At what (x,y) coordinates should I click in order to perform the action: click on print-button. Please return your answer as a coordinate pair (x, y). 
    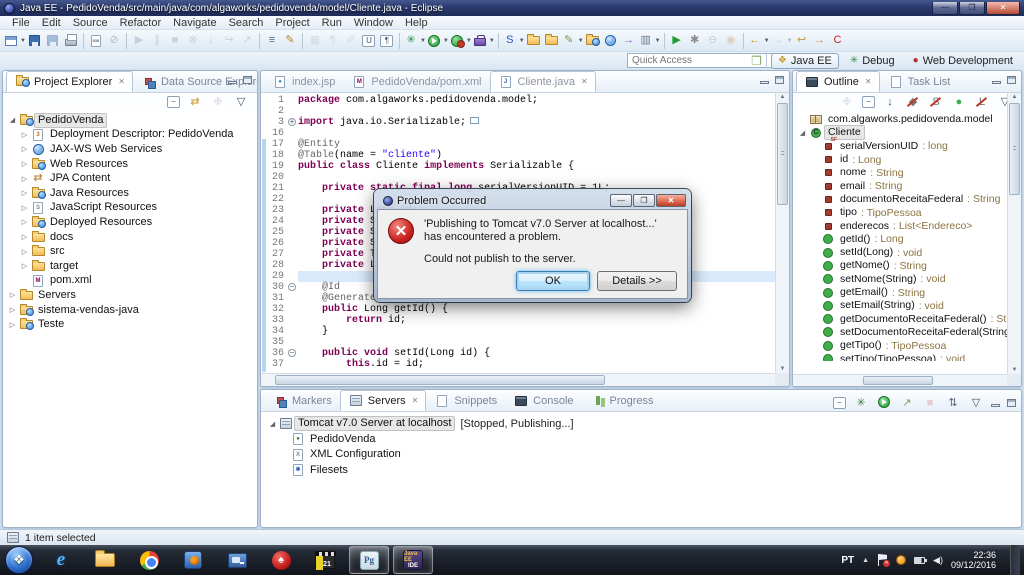
    Looking at the image, I should click on (71, 41).